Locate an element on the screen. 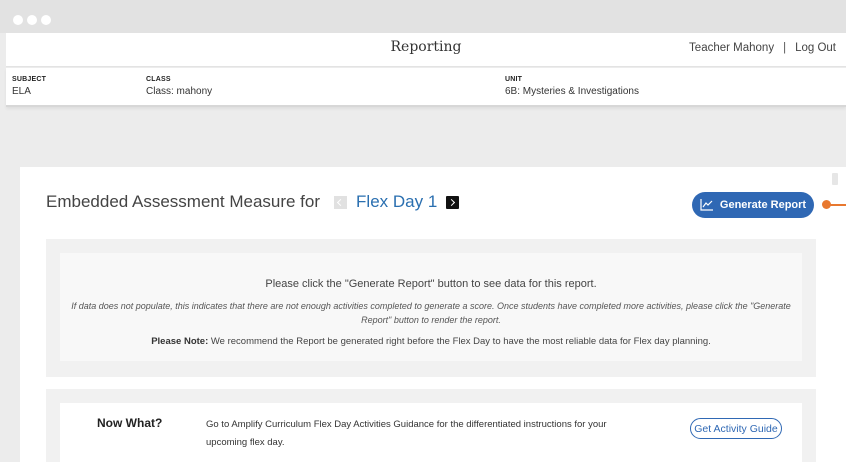 Image resolution: width=846 pixels, height=462 pixels. user-menu: Teacher Mahony | Log Out is located at coordinates (762, 48).